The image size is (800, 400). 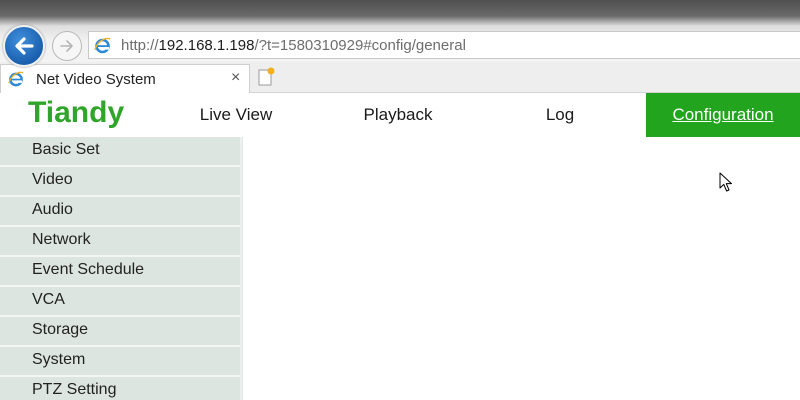 I want to click on sidebar-item-label: Network, so click(x=61, y=239).